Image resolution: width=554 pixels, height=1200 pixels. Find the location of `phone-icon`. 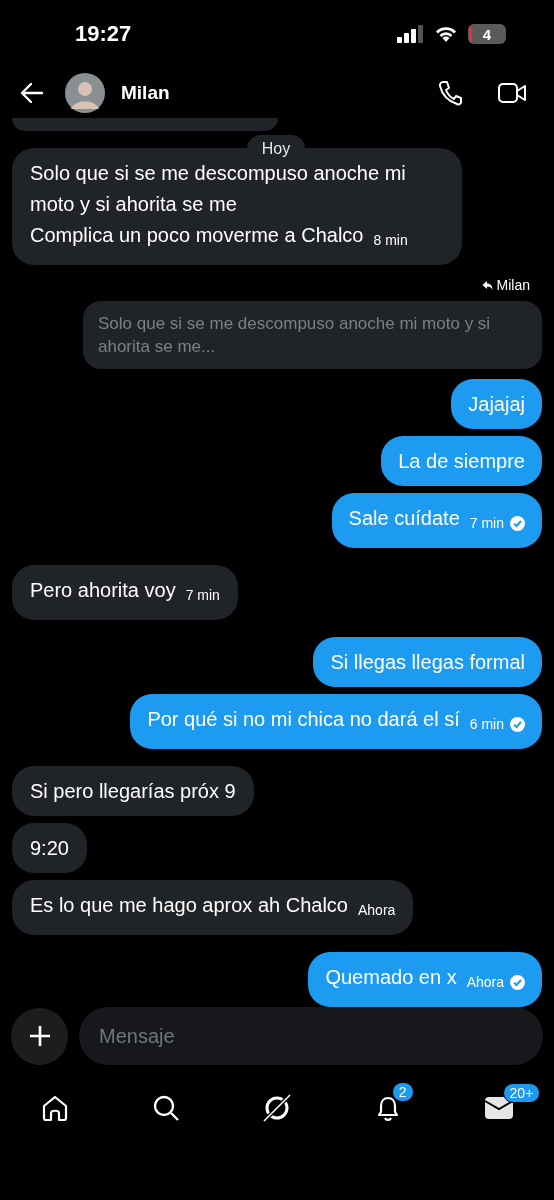

phone-icon is located at coordinates (450, 93).